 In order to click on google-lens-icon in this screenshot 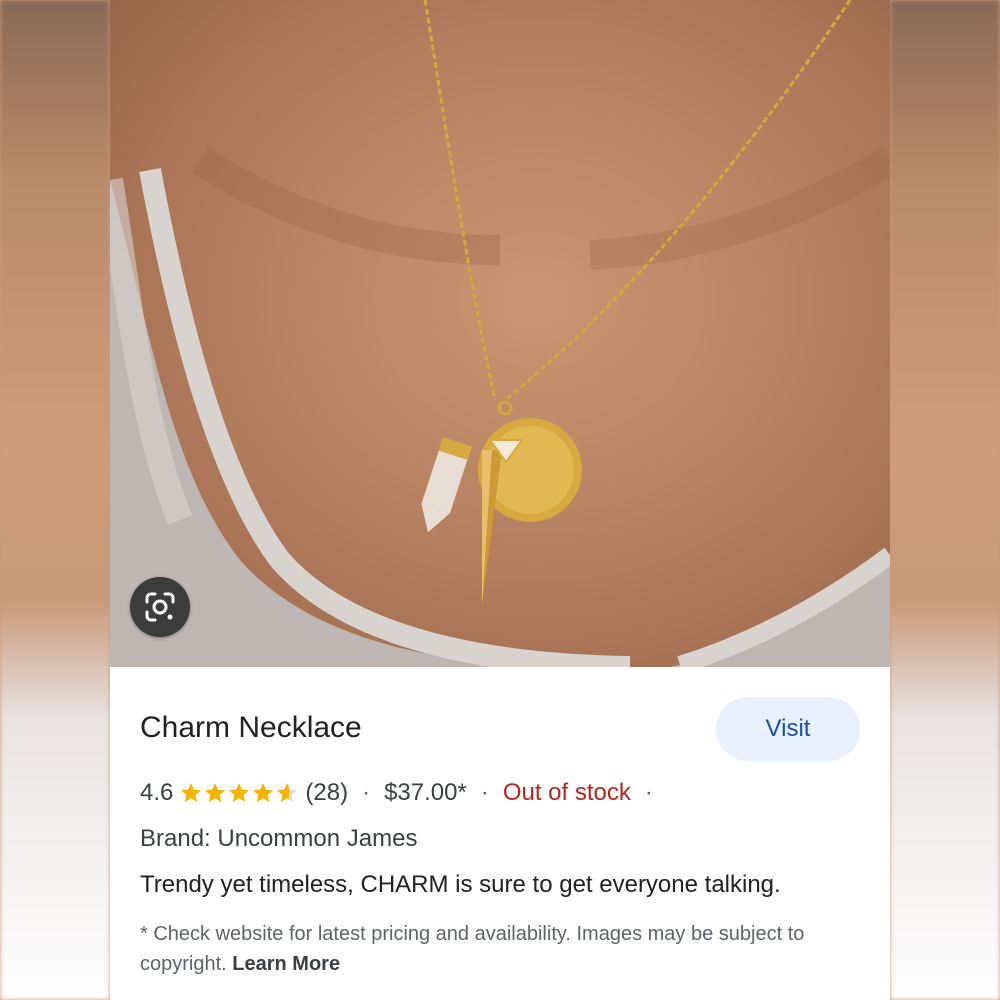, I will do `click(160, 607)`.